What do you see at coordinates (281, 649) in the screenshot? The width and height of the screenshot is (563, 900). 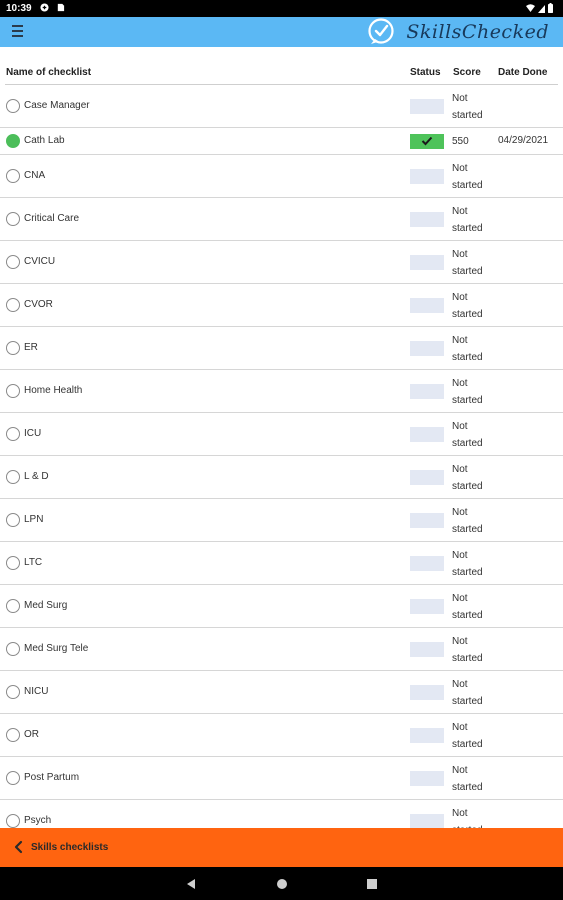 I see `checklist-row: Med Surg Tele Not started` at bounding box center [281, 649].